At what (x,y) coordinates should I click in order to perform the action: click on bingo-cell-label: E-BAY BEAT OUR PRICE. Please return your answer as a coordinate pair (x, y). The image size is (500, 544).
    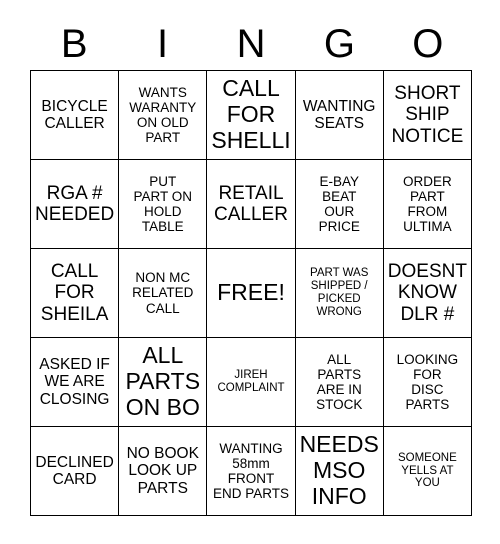
    Looking at the image, I should click on (339, 204).